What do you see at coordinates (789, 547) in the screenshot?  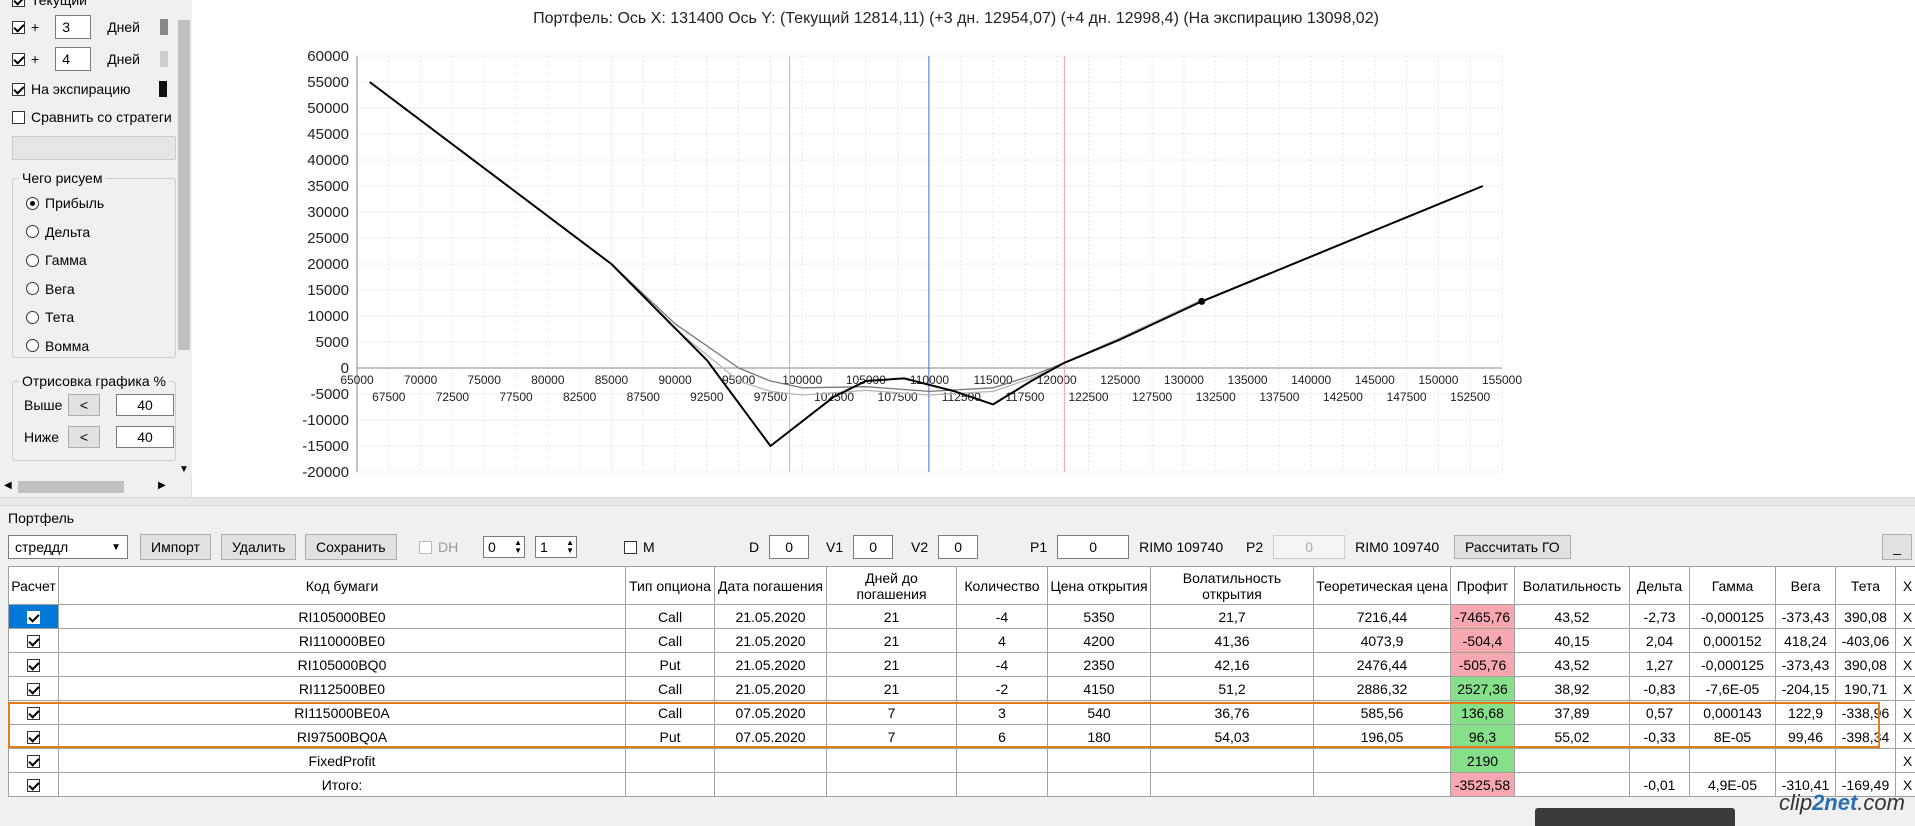 I see `d-input: 0` at bounding box center [789, 547].